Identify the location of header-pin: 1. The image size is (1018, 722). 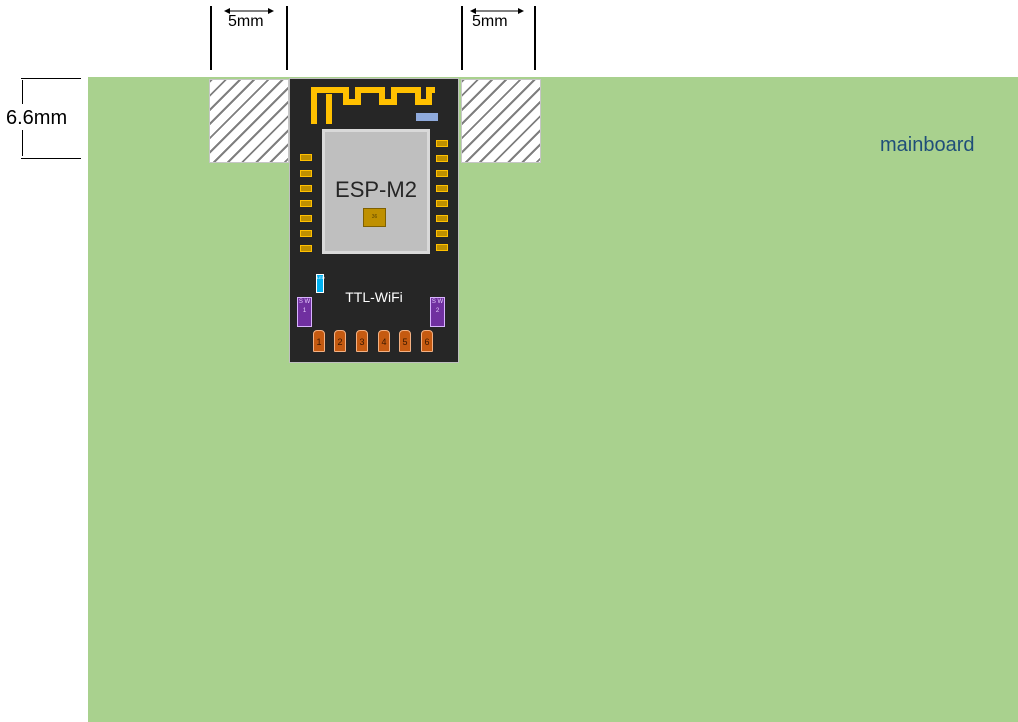
(319, 341).